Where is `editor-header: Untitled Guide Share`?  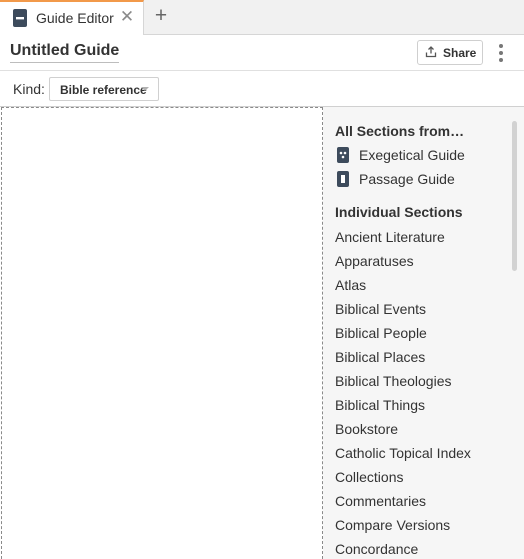
editor-header: Untitled Guide Share is located at coordinates (262, 53).